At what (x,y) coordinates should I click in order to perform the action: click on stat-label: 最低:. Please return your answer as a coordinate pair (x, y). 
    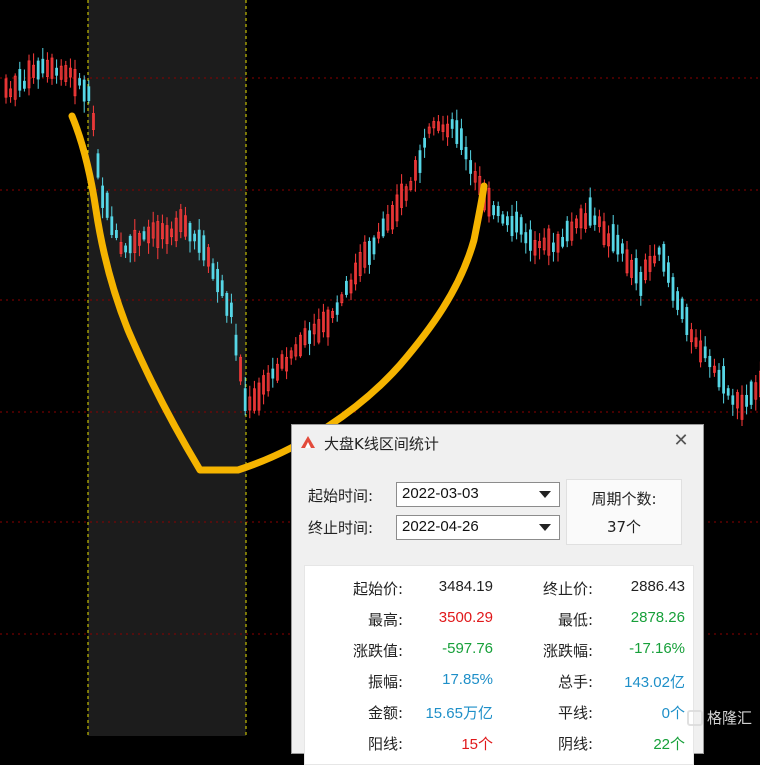
    Looking at the image, I should click on (575, 620).